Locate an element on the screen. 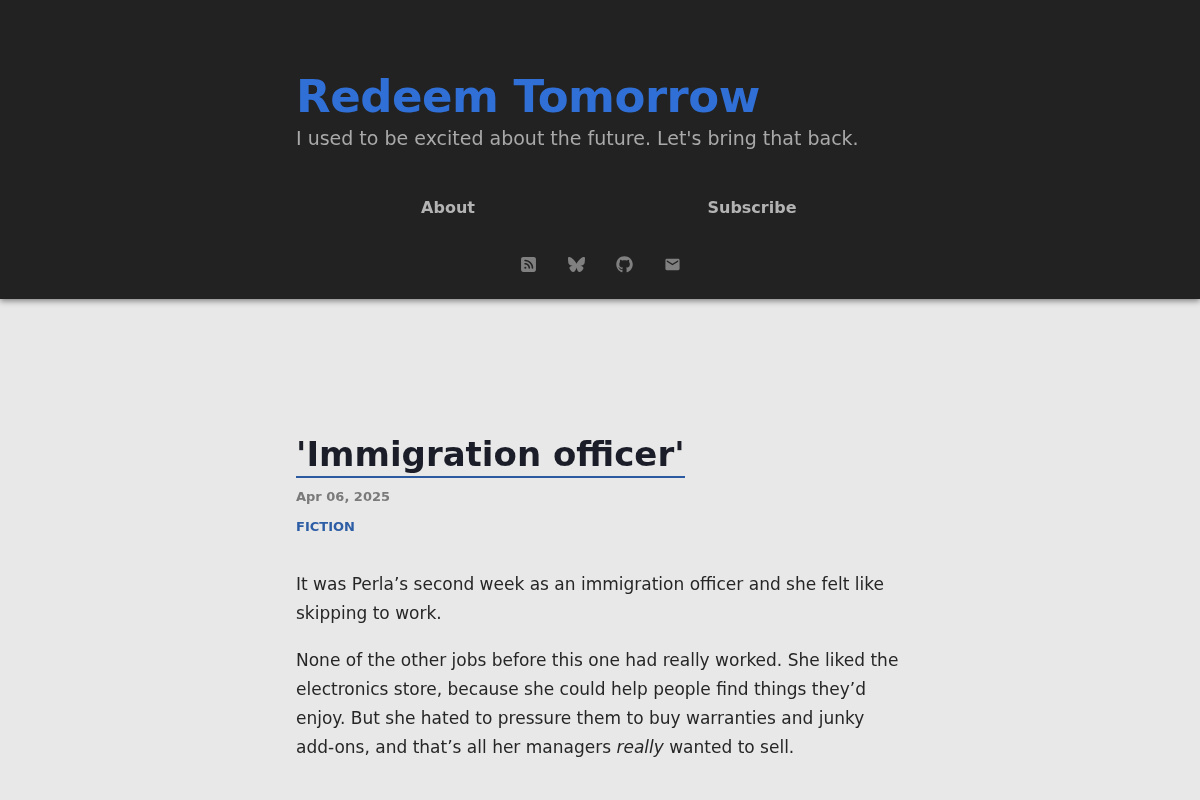  post-title: 'Immigration officer' is located at coordinates (490, 455).